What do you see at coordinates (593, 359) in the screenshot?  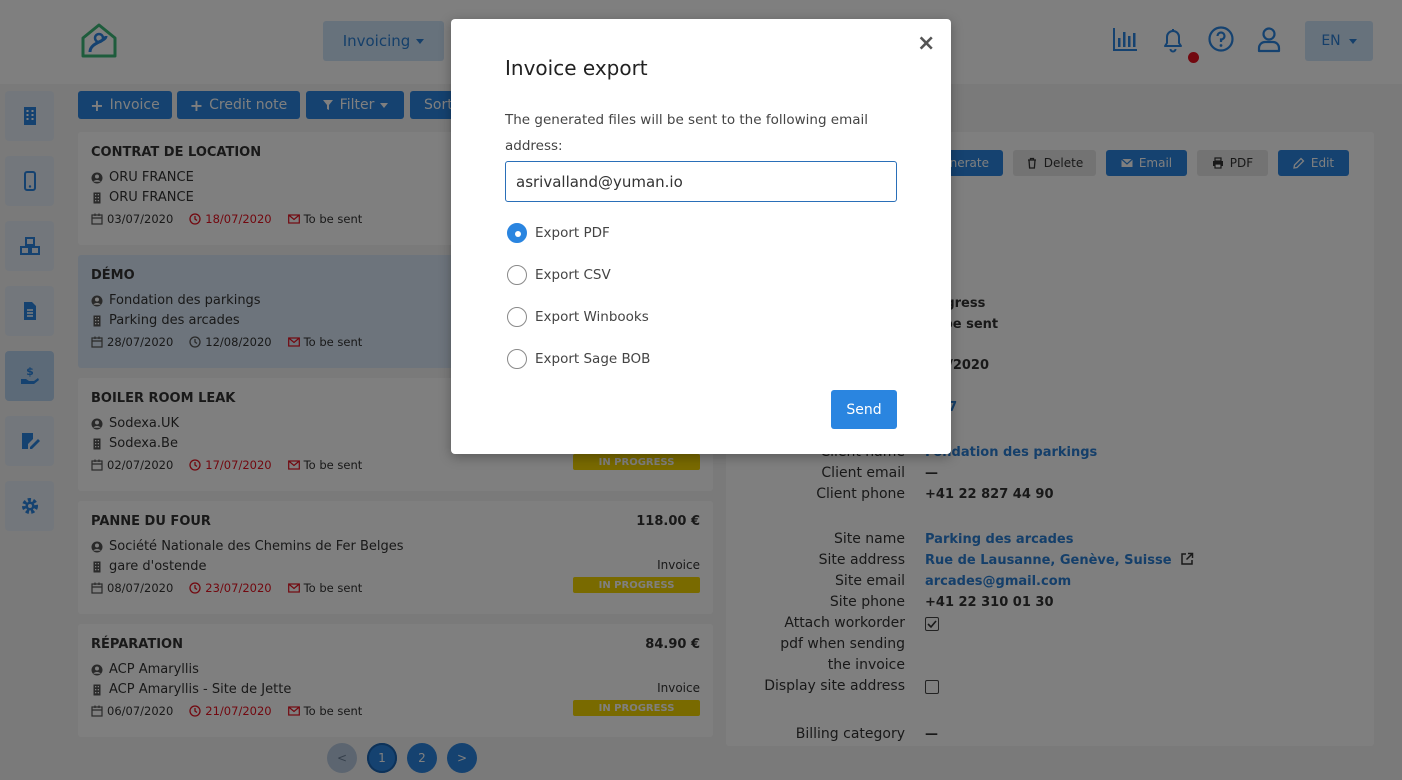 I see `export-option-sage-bob-label: Export Sage BOB` at bounding box center [593, 359].